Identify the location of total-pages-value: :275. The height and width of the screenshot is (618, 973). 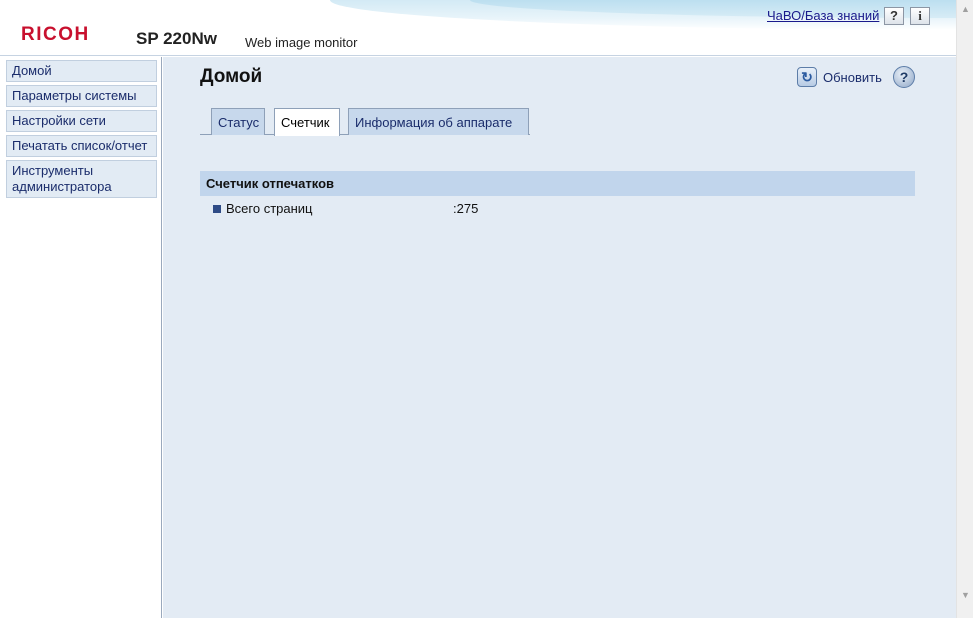
(466, 208).